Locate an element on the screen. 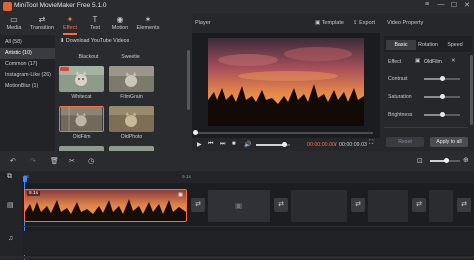 The image size is (474, 260). category-motionblur: MotionBlur (1) is located at coordinates (27, 86).